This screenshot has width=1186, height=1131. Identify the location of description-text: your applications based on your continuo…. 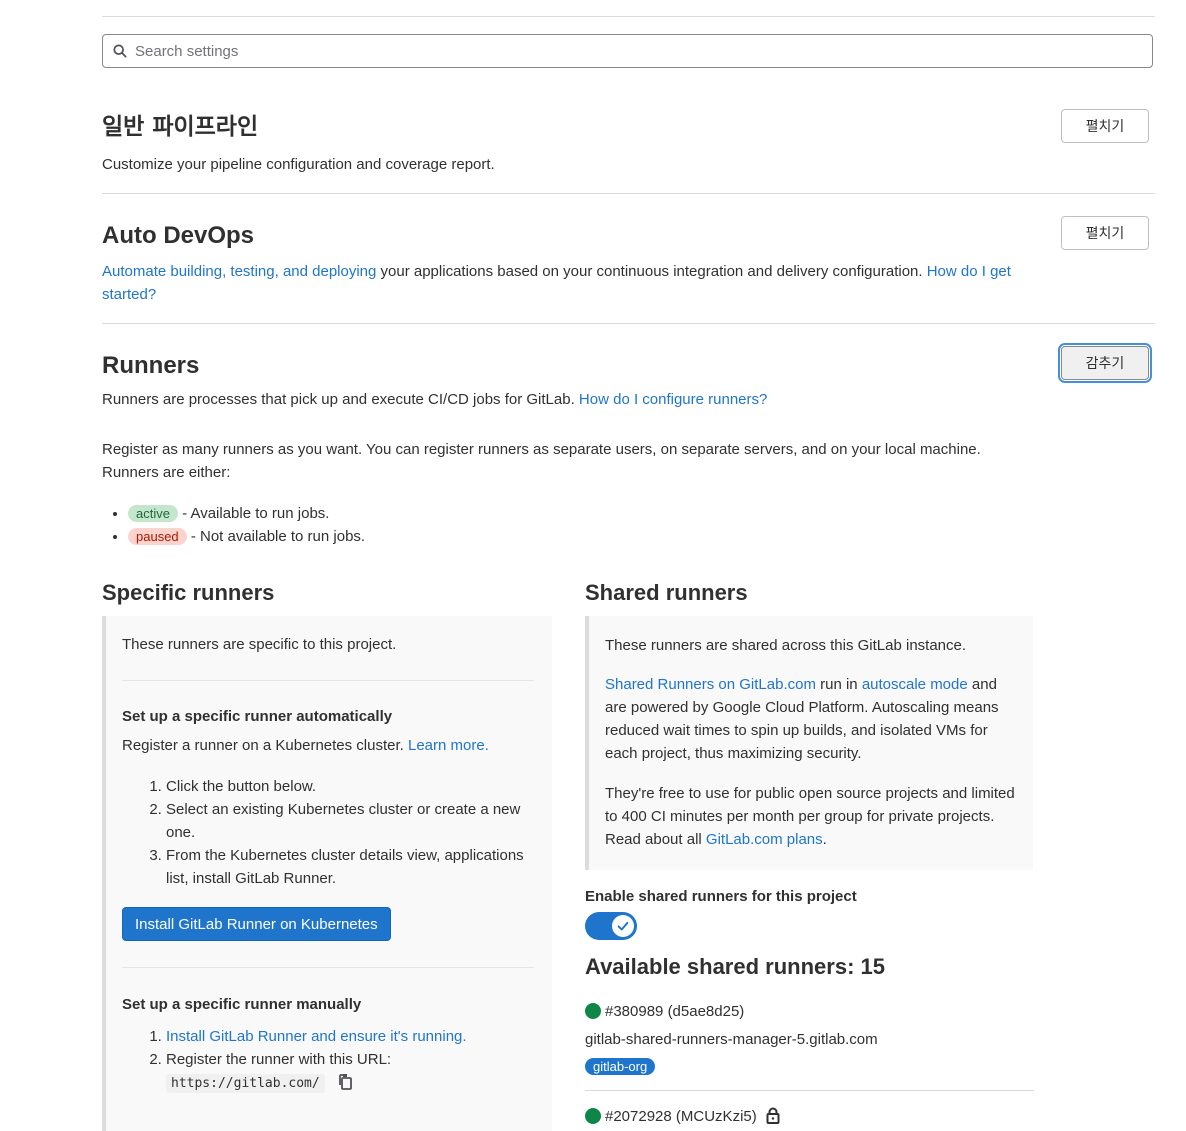
(651, 271).